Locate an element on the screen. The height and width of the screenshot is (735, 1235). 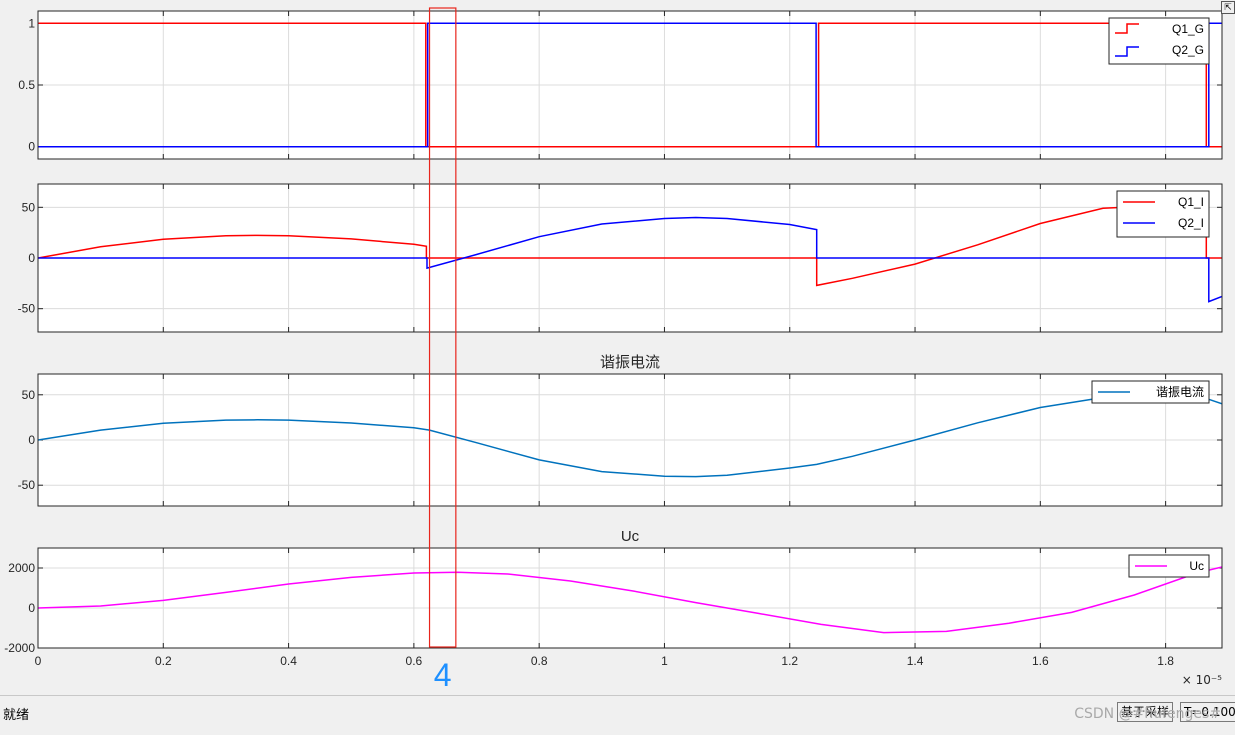
x-tick-label: 1.8 is located at coordinates (1165, 661).